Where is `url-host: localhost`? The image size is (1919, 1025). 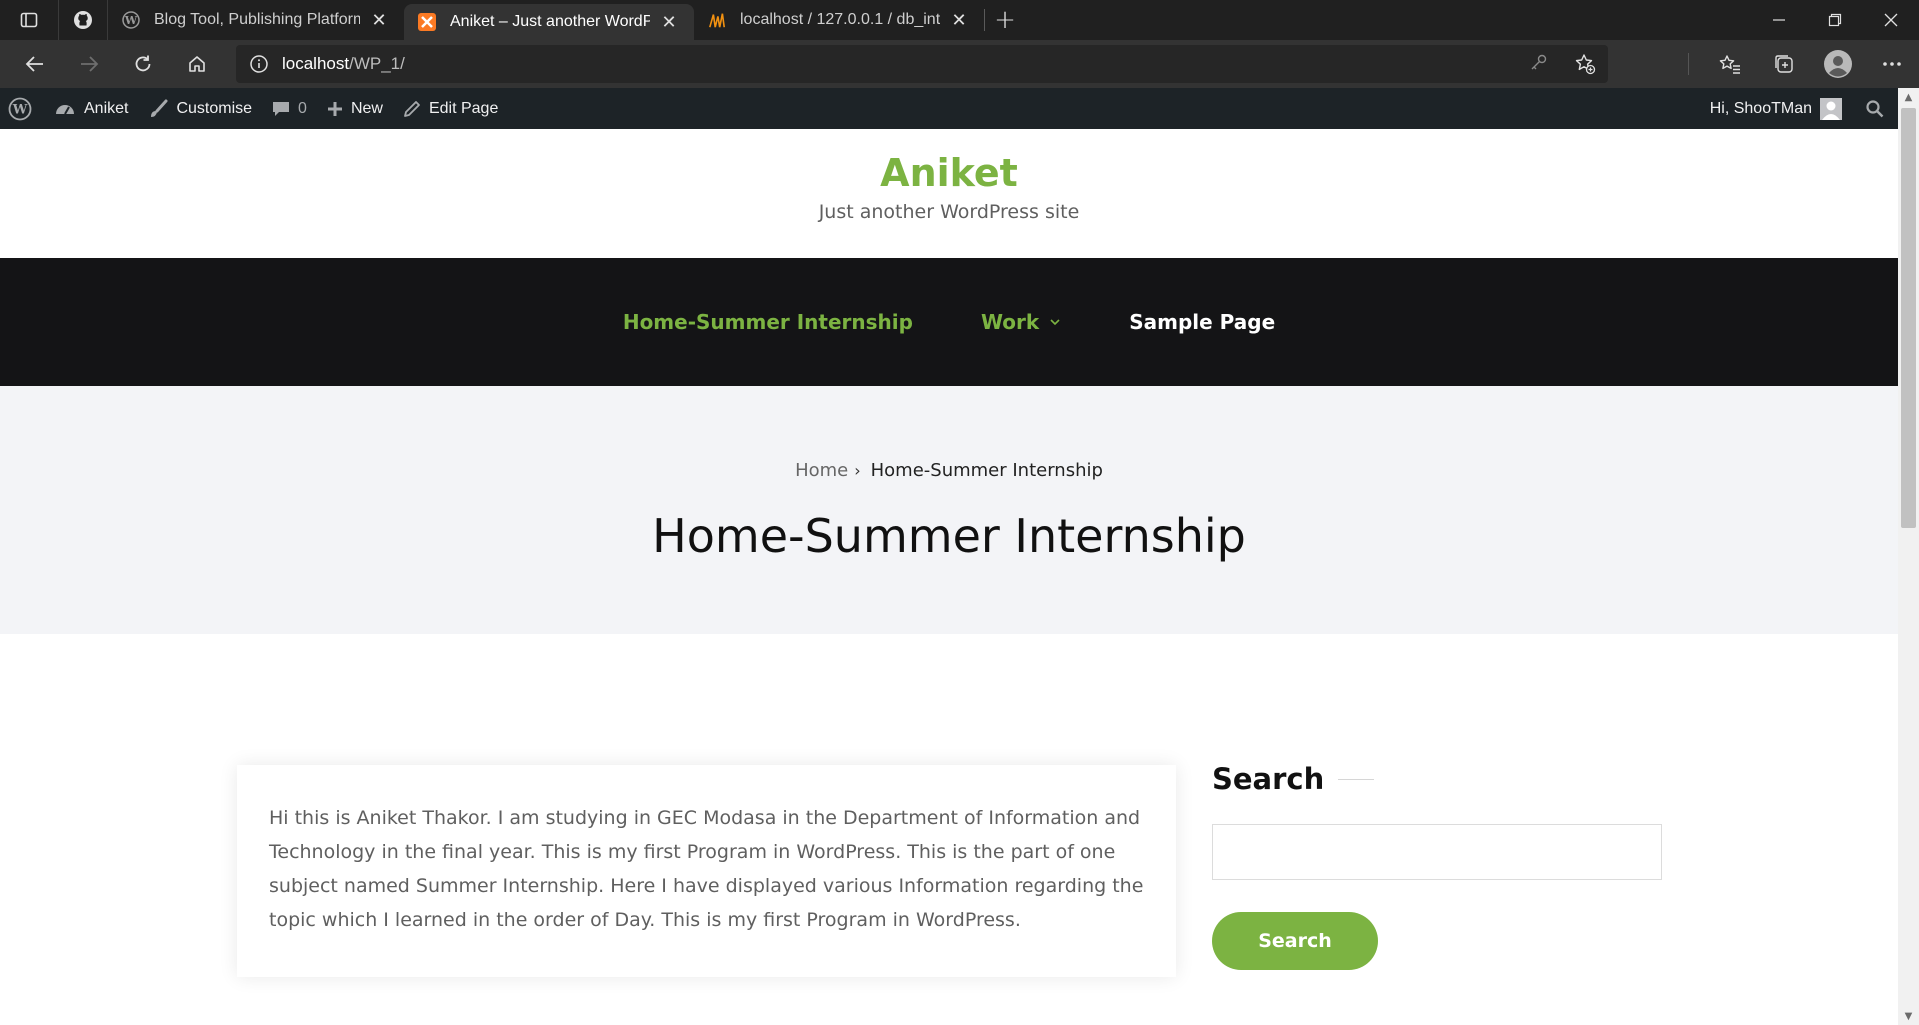 url-host: localhost is located at coordinates (316, 63).